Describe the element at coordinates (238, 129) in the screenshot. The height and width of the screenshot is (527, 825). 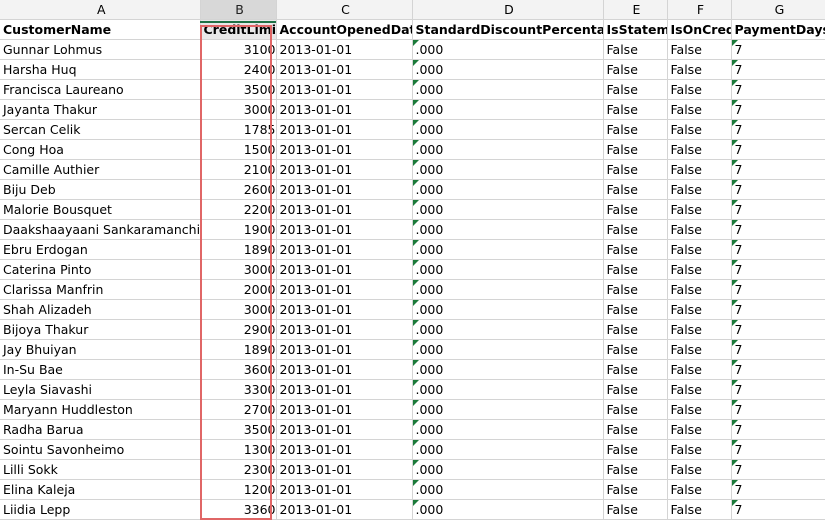
I see `credit-limit-cell: 1785` at that location.